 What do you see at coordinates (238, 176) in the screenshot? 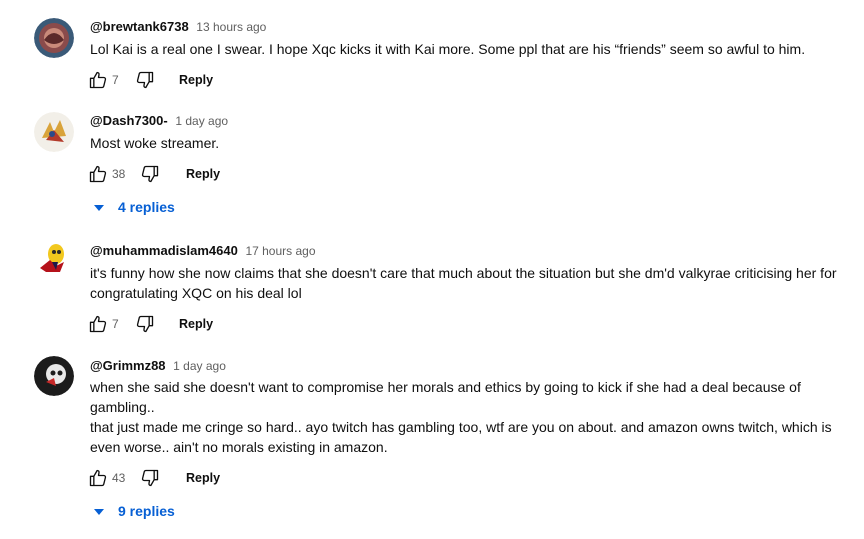
I see `comment-actions: 38 Reply` at bounding box center [238, 176].